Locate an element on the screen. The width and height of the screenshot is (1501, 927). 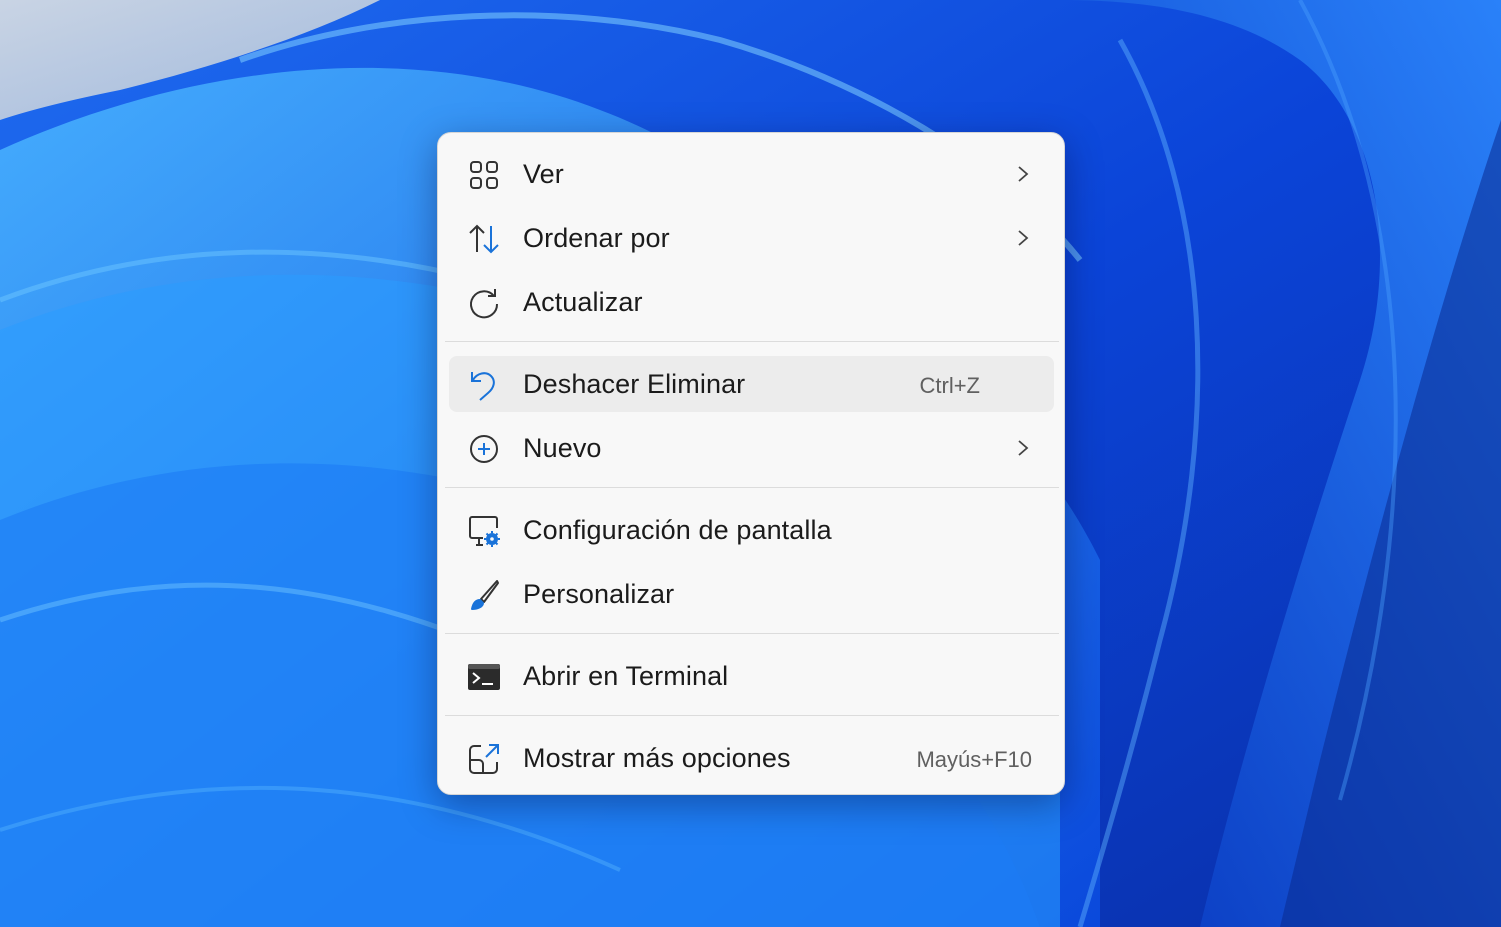
terminal-icon is located at coordinates (484, 677).